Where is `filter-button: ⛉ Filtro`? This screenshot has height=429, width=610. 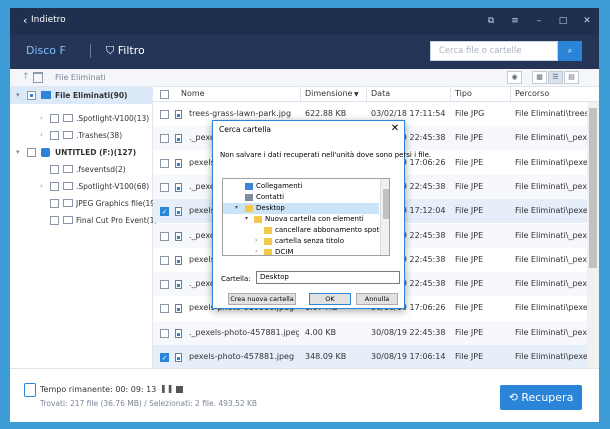
filter-button: ⛉ Filtro is located at coordinates (125, 51).